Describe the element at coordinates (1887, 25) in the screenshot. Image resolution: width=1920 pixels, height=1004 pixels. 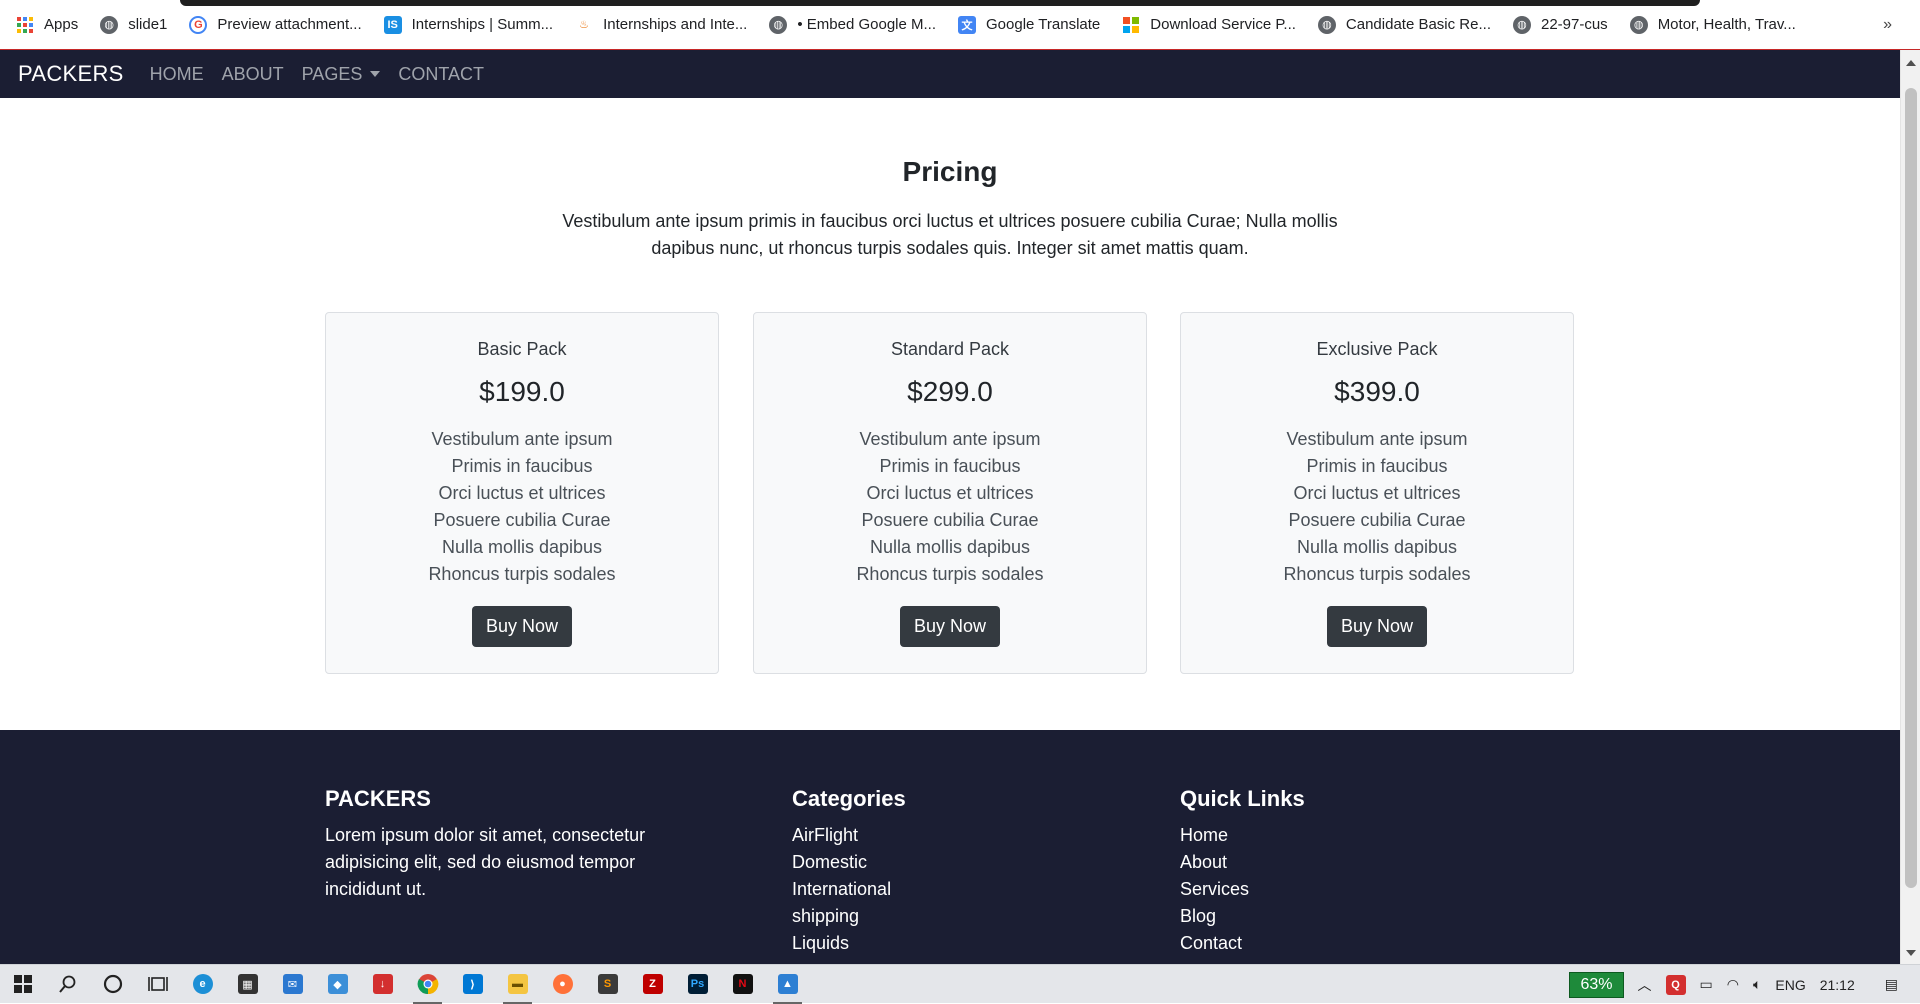
I see `more-bookmarks-icon: »` at that location.